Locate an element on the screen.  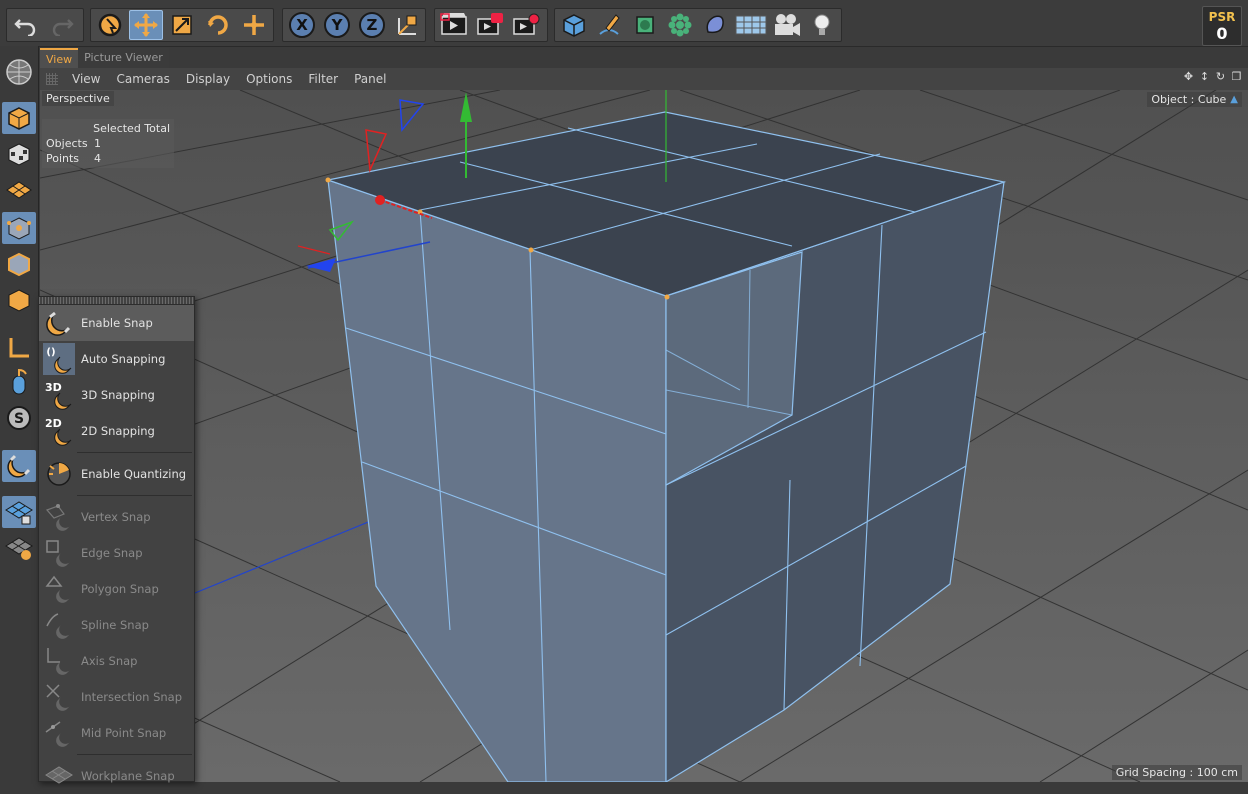
auto-snap-icon: () is located at coordinates (59, 359).